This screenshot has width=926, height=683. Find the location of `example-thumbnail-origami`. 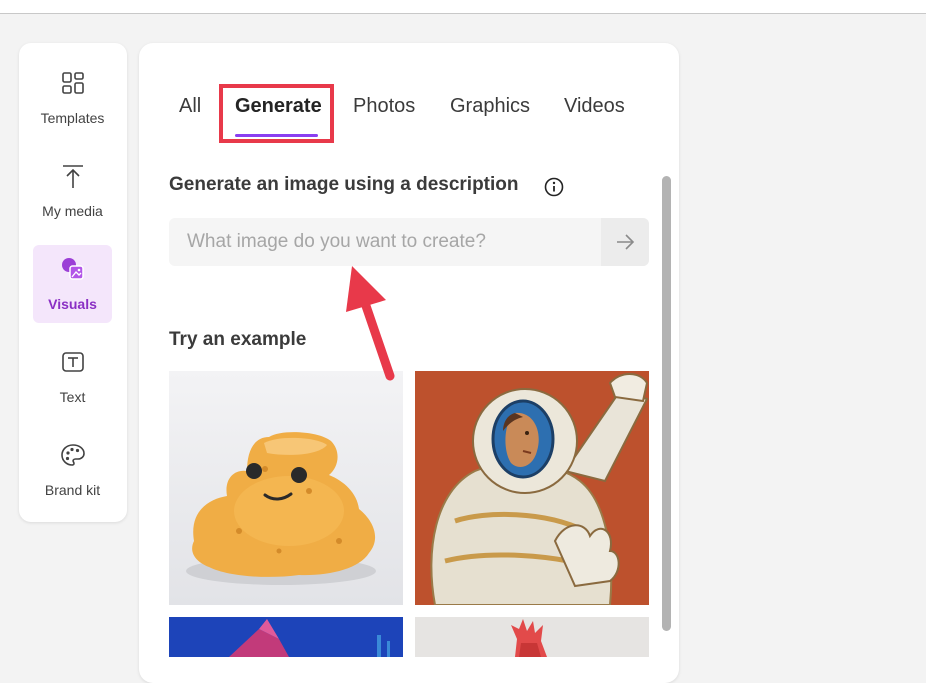

example-thumbnail-origami is located at coordinates (286, 637).